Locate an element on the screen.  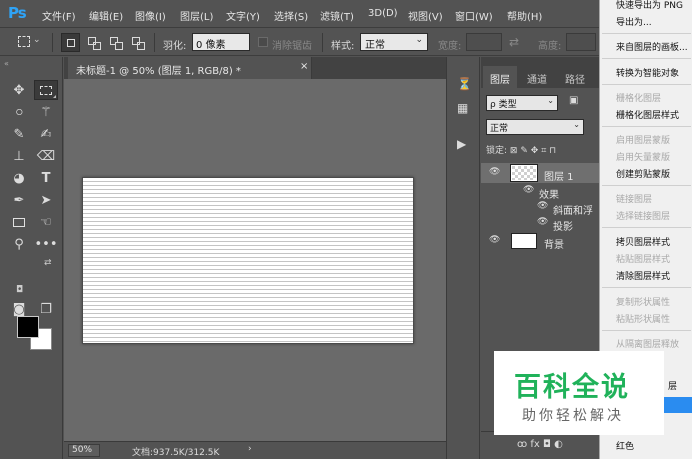
feather-input: 0 像素 is located at coordinates (221, 42).